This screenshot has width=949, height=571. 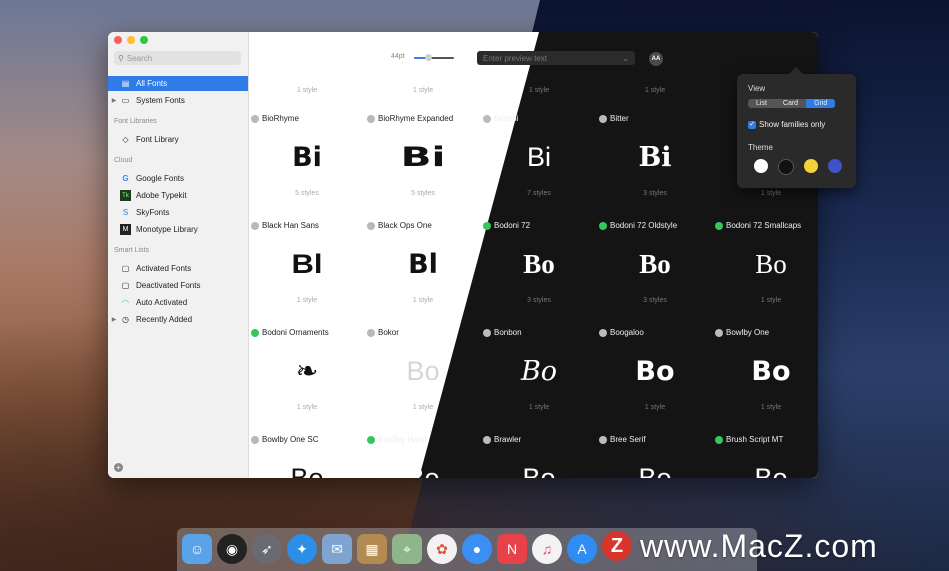 I want to click on font-name: Bokor, so click(x=388, y=332).